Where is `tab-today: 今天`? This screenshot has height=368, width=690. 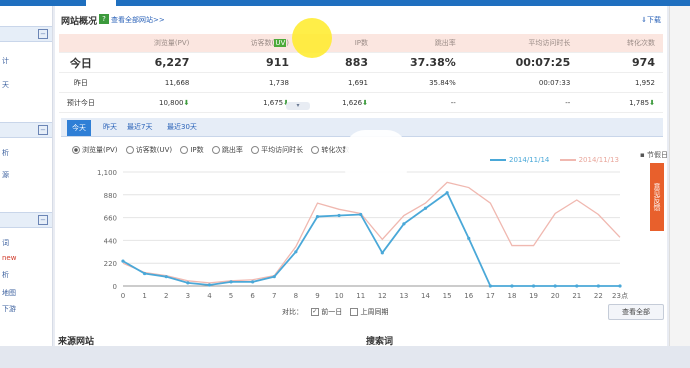
tab-today: 今天 is located at coordinates (79, 128).